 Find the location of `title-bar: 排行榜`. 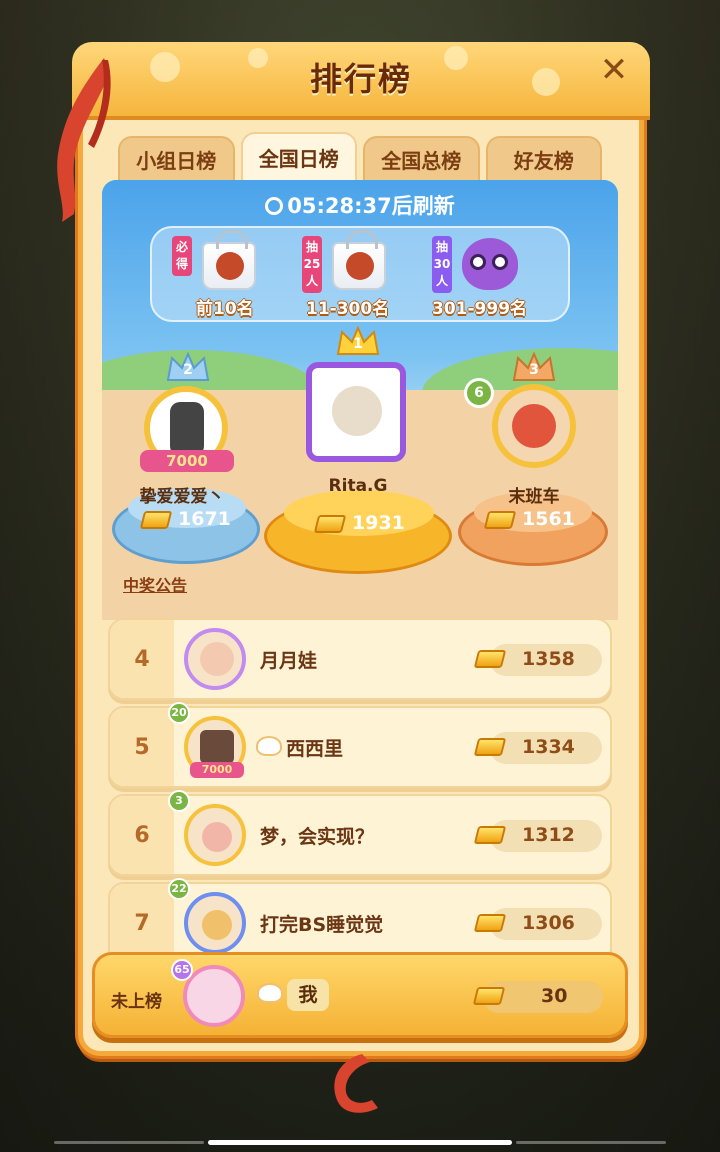

title-bar: 排行榜 is located at coordinates (361, 81).